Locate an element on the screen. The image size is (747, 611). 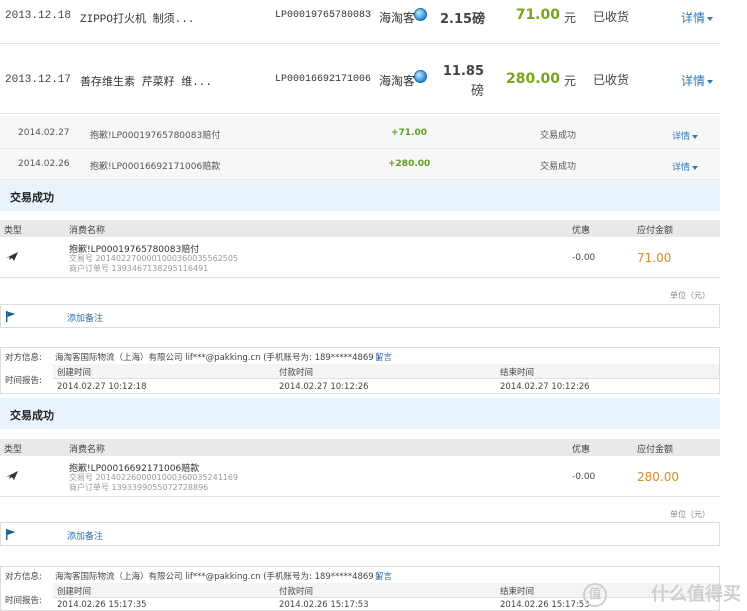
end-time: 2014.02.27 10:12:26 is located at coordinates (545, 387).